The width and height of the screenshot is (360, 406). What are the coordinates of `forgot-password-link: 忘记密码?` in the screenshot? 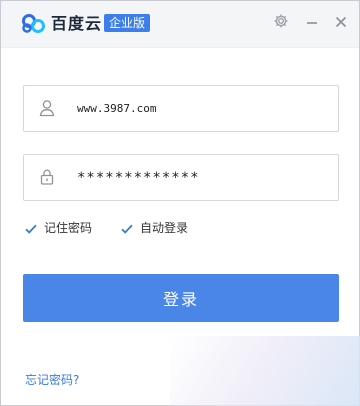 It's located at (52, 379).